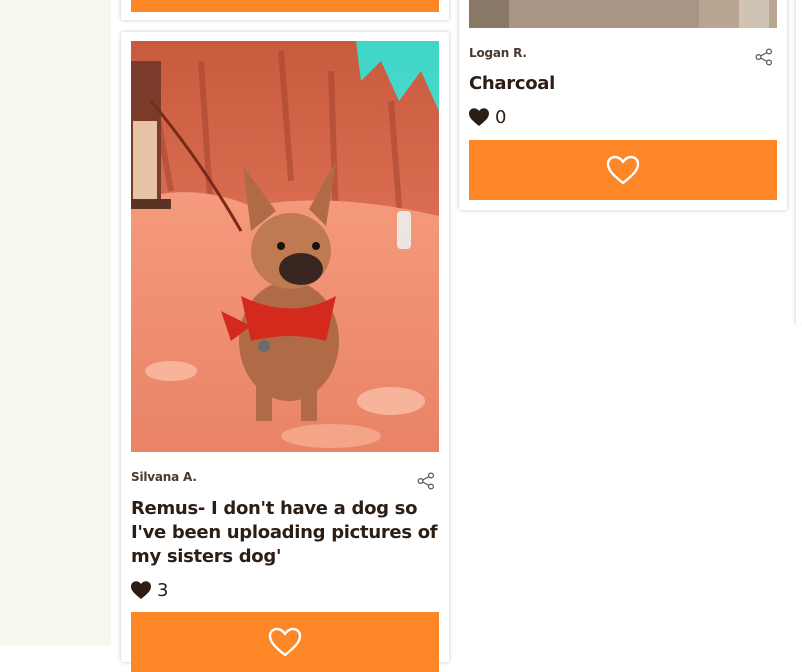 The height and width of the screenshot is (672, 802). Describe the element at coordinates (512, 83) in the screenshot. I see `post-title: Charcoal` at that location.